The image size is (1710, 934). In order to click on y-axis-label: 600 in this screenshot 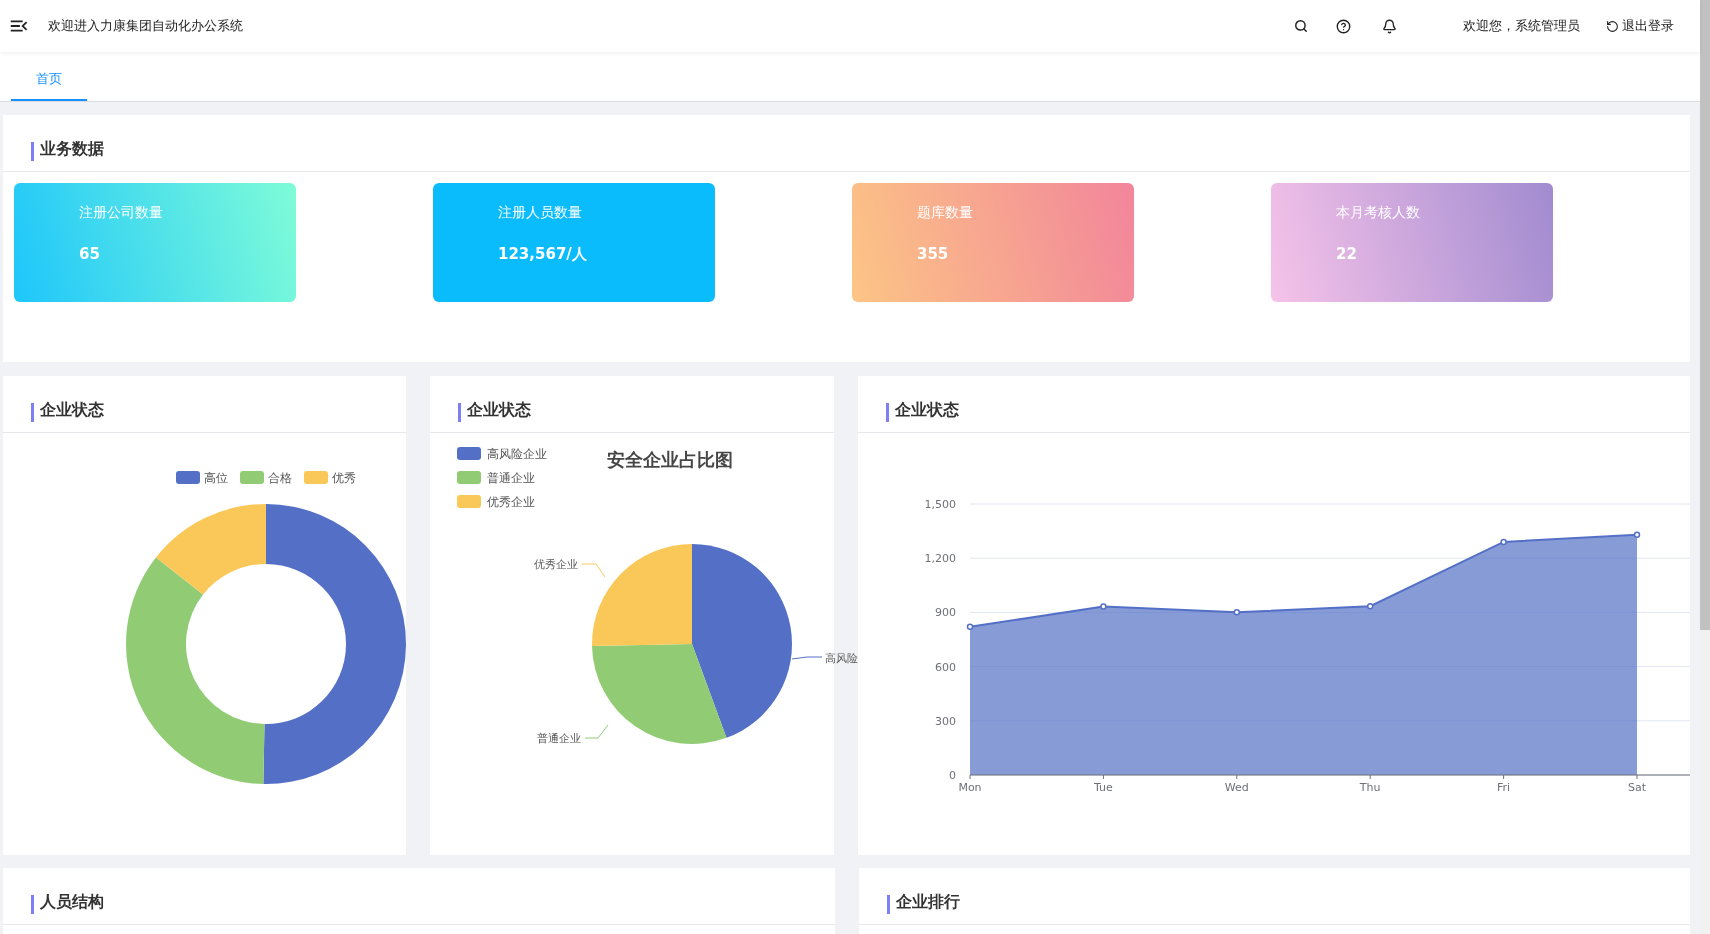, I will do `click(945, 667)`.